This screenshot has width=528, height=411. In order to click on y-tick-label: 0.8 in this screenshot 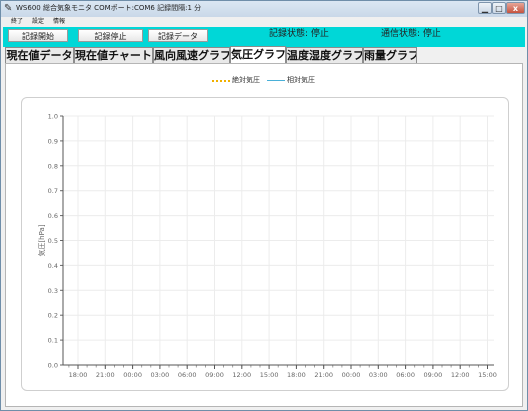, I will do `click(53, 166)`.